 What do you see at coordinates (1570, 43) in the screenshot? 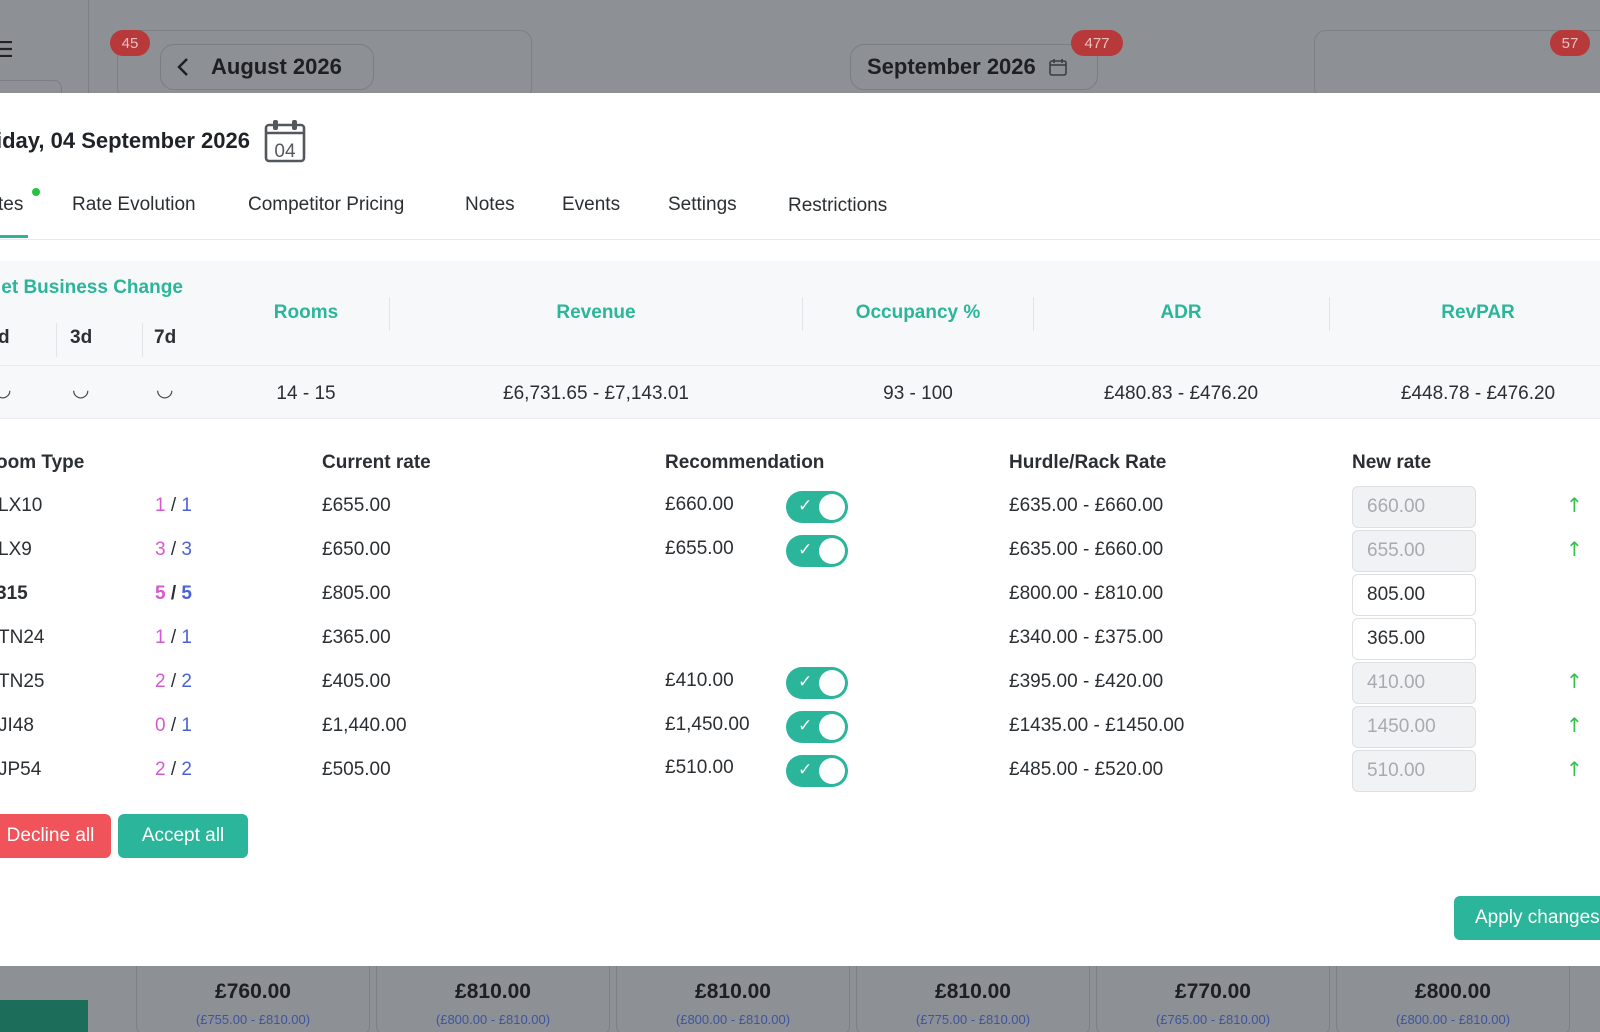
I see `count-badge: 57` at bounding box center [1570, 43].